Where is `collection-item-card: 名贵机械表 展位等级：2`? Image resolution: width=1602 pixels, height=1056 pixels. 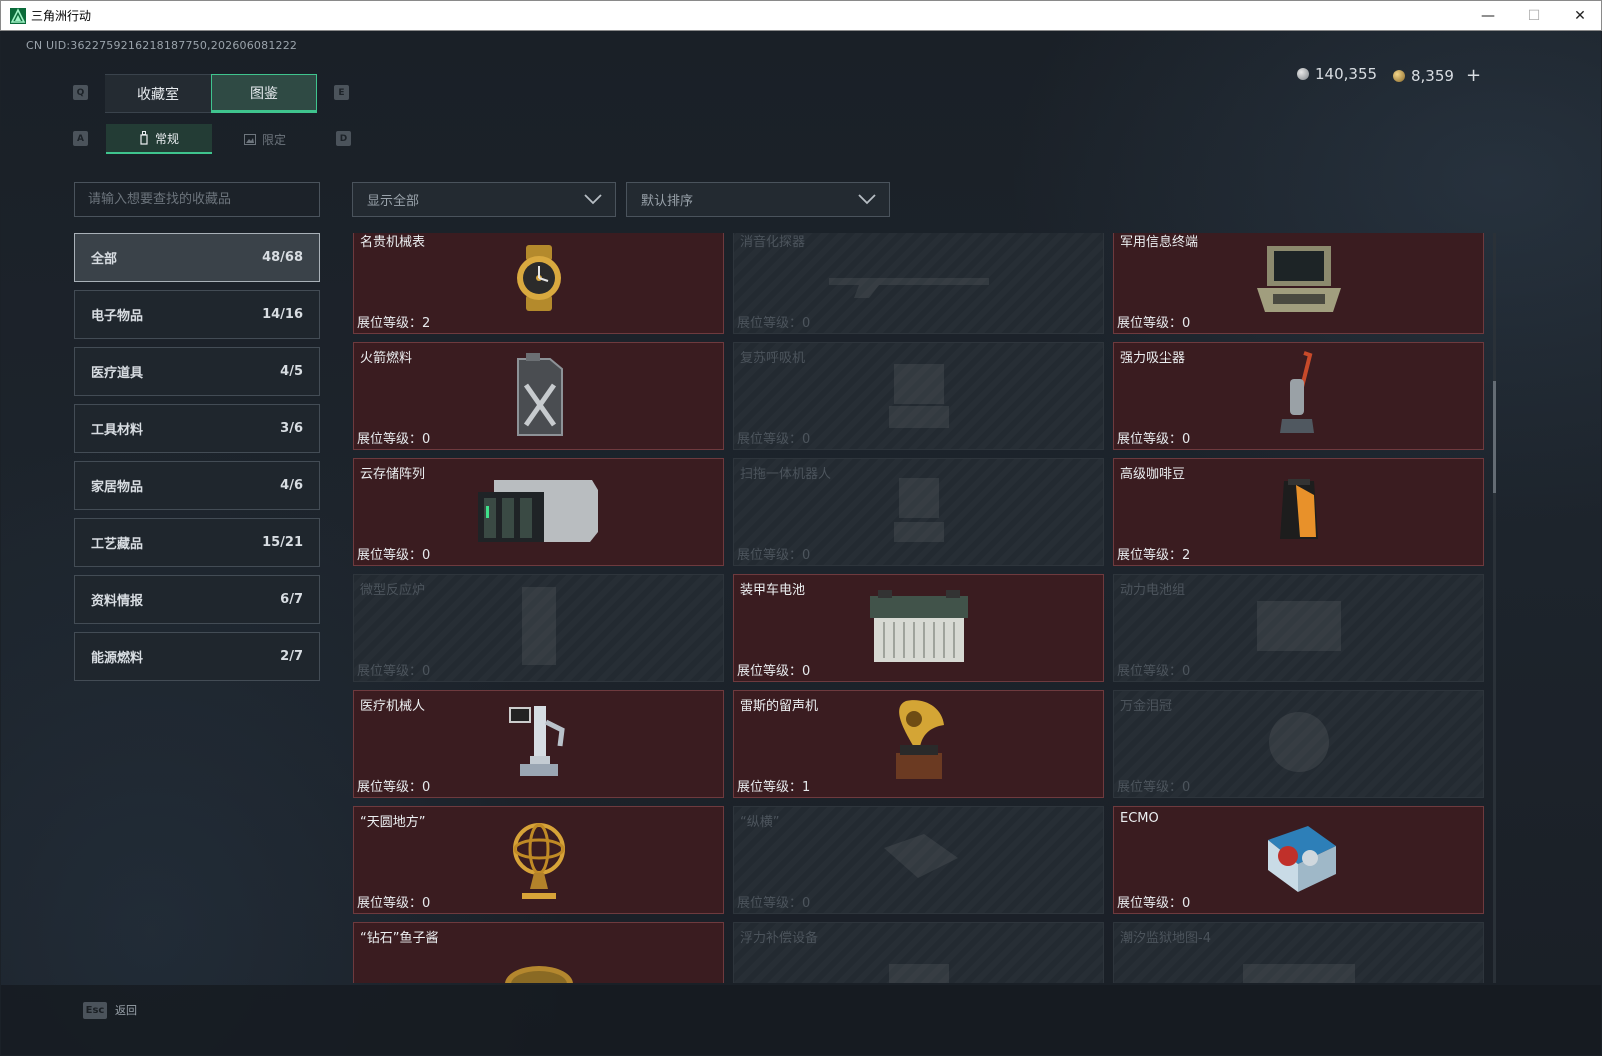
collection-item-card: 名贵机械表 展位等级：2 is located at coordinates (538, 283).